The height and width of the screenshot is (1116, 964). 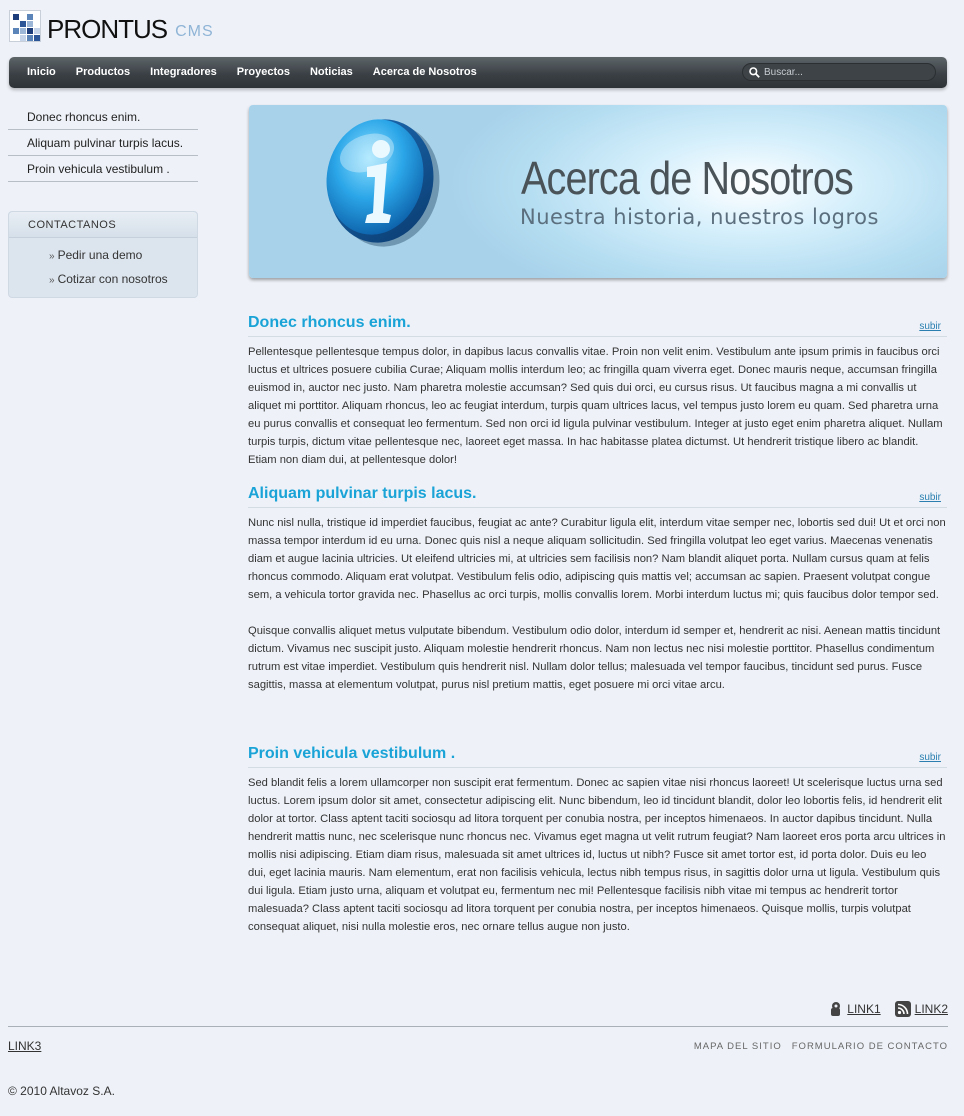 What do you see at coordinates (478, 1026) in the screenshot?
I see `footer-divider` at bounding box center [478, 1026].